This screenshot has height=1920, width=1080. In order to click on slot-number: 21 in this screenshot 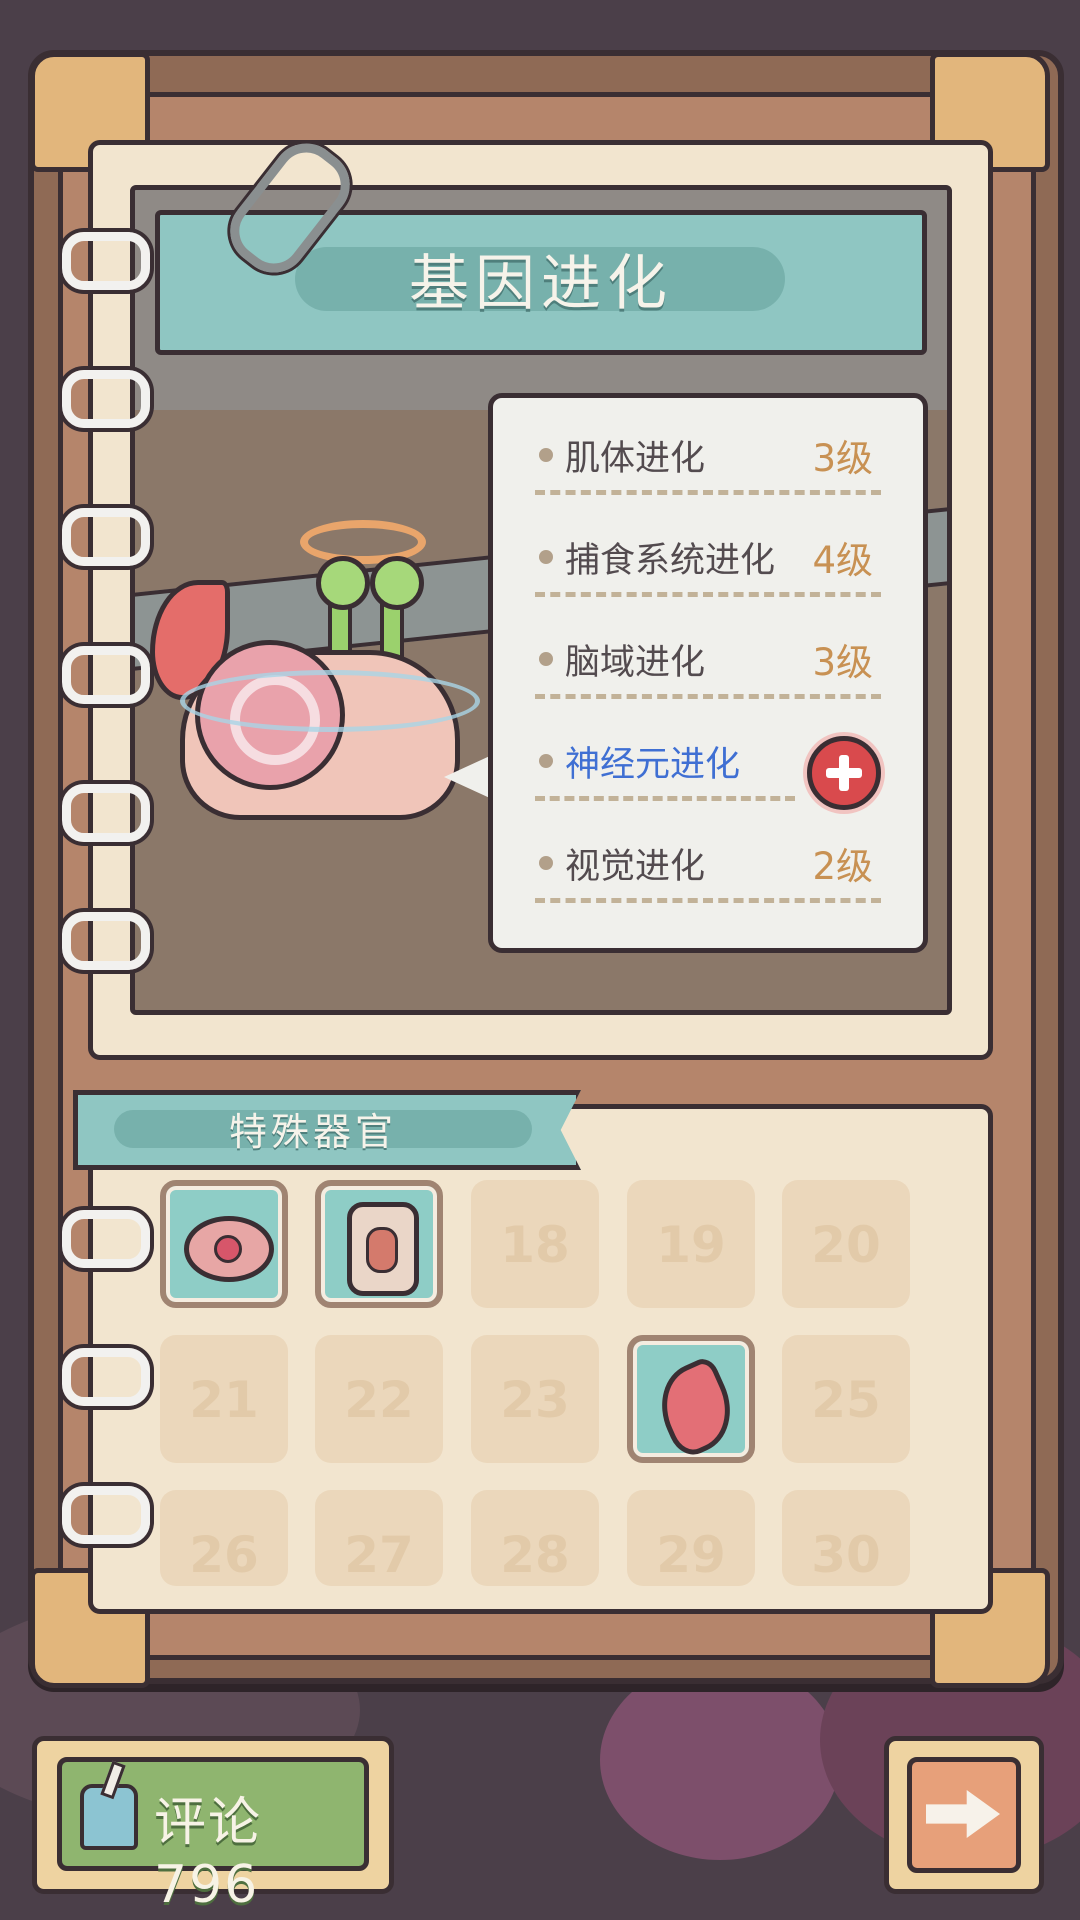, I will do `click(224, 1400)`.